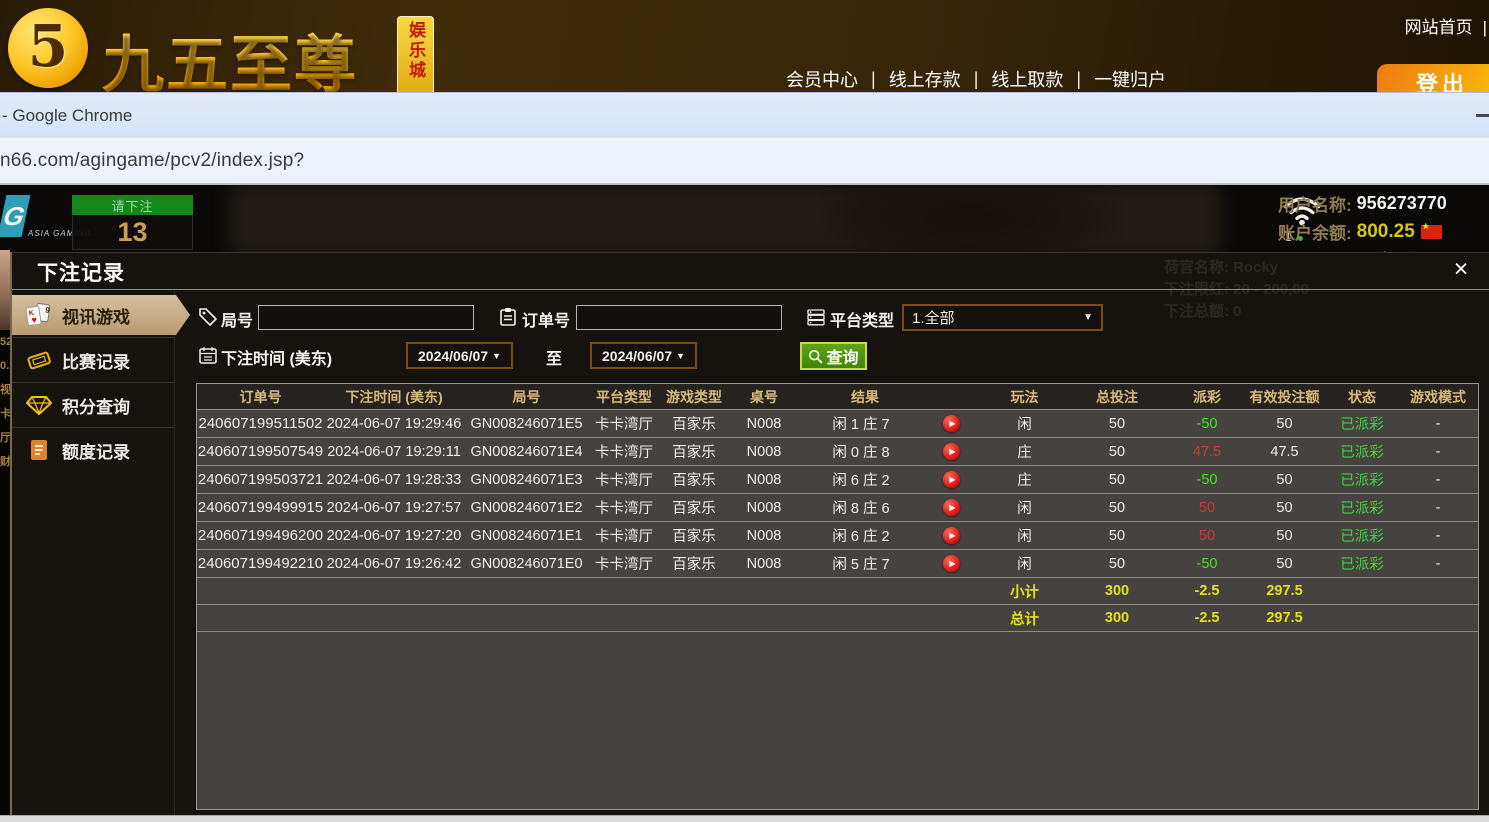 The width and height of the screenshot is (1489, 822). What do you see at coordinates (1024, 592) in the screenshot?
I see `summary-label: 小计` at bounding box center [1024, 592].